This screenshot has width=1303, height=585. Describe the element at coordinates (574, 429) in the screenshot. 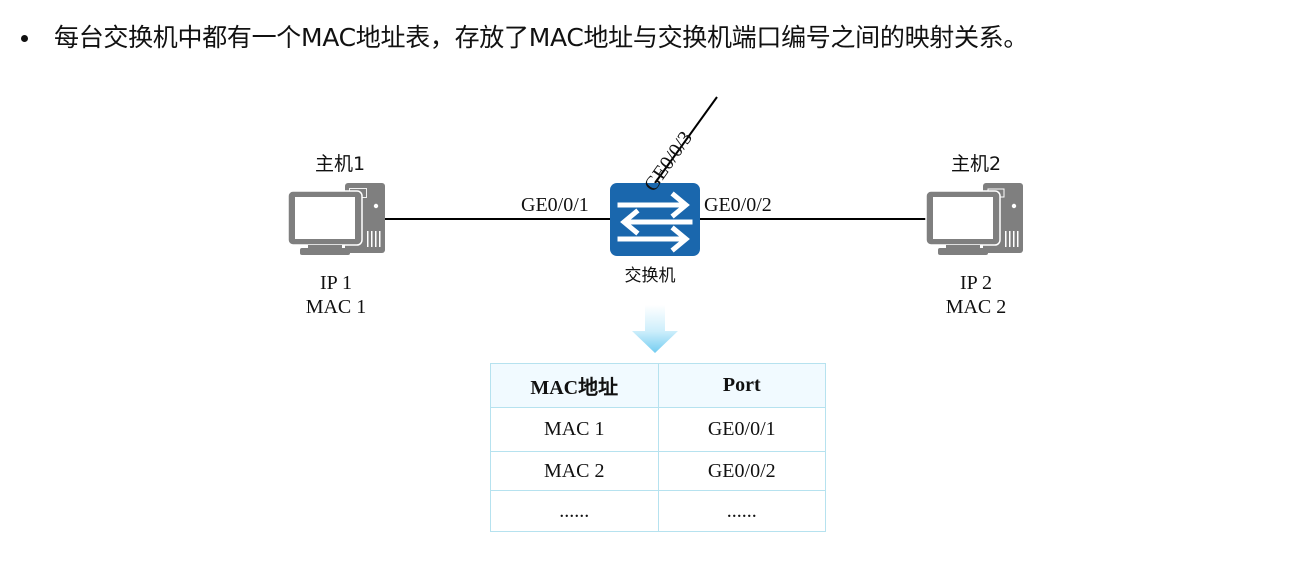

I see `table-cell-mac: MAC 1` at that location.